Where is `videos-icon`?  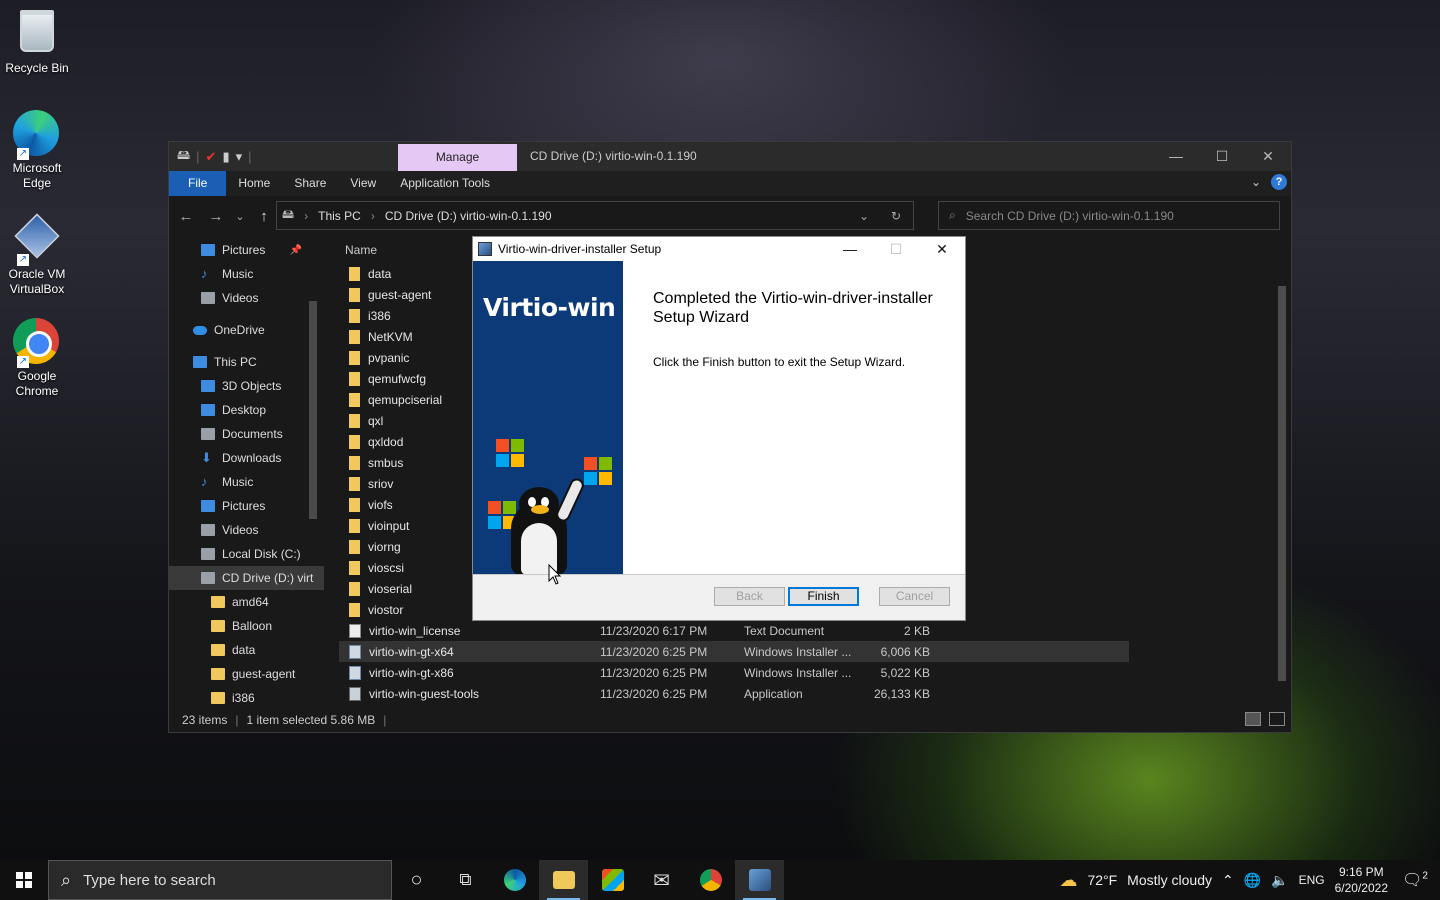
videos-icon is located at coordinates (208, 530).